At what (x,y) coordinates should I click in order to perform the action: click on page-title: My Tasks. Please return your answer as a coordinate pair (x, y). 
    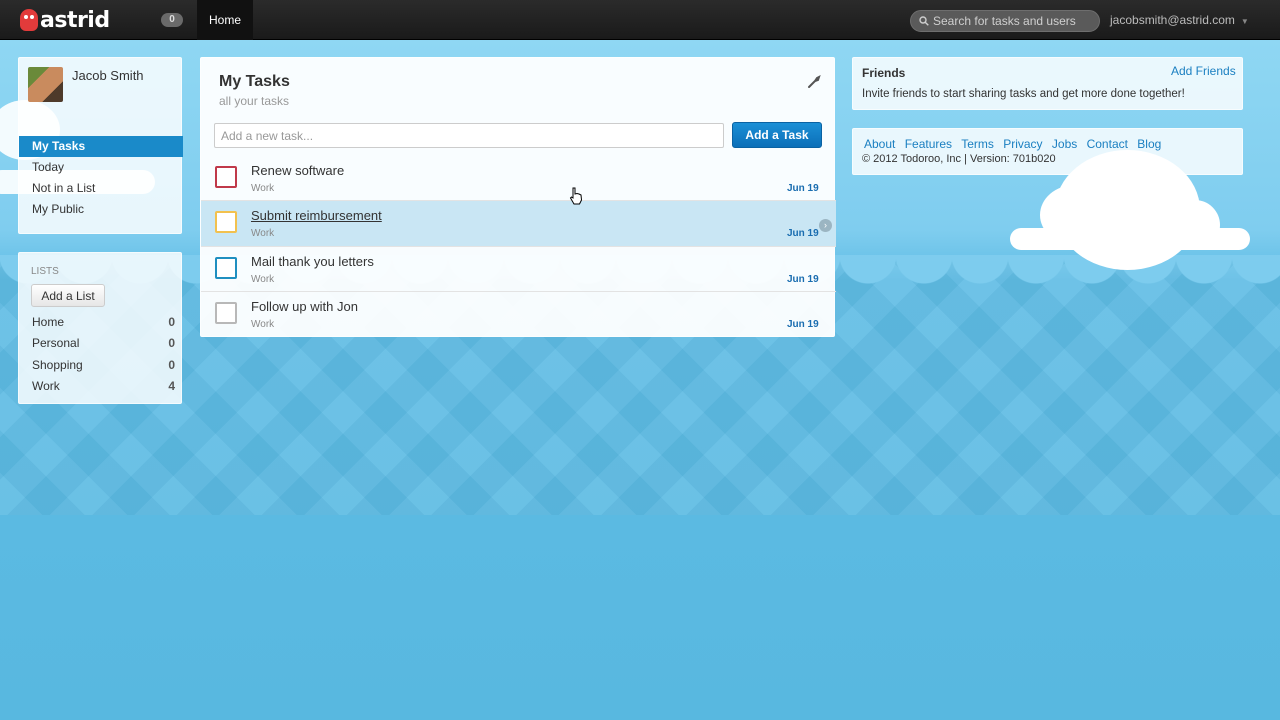
    Looking at the image, I should click on (254, 81).